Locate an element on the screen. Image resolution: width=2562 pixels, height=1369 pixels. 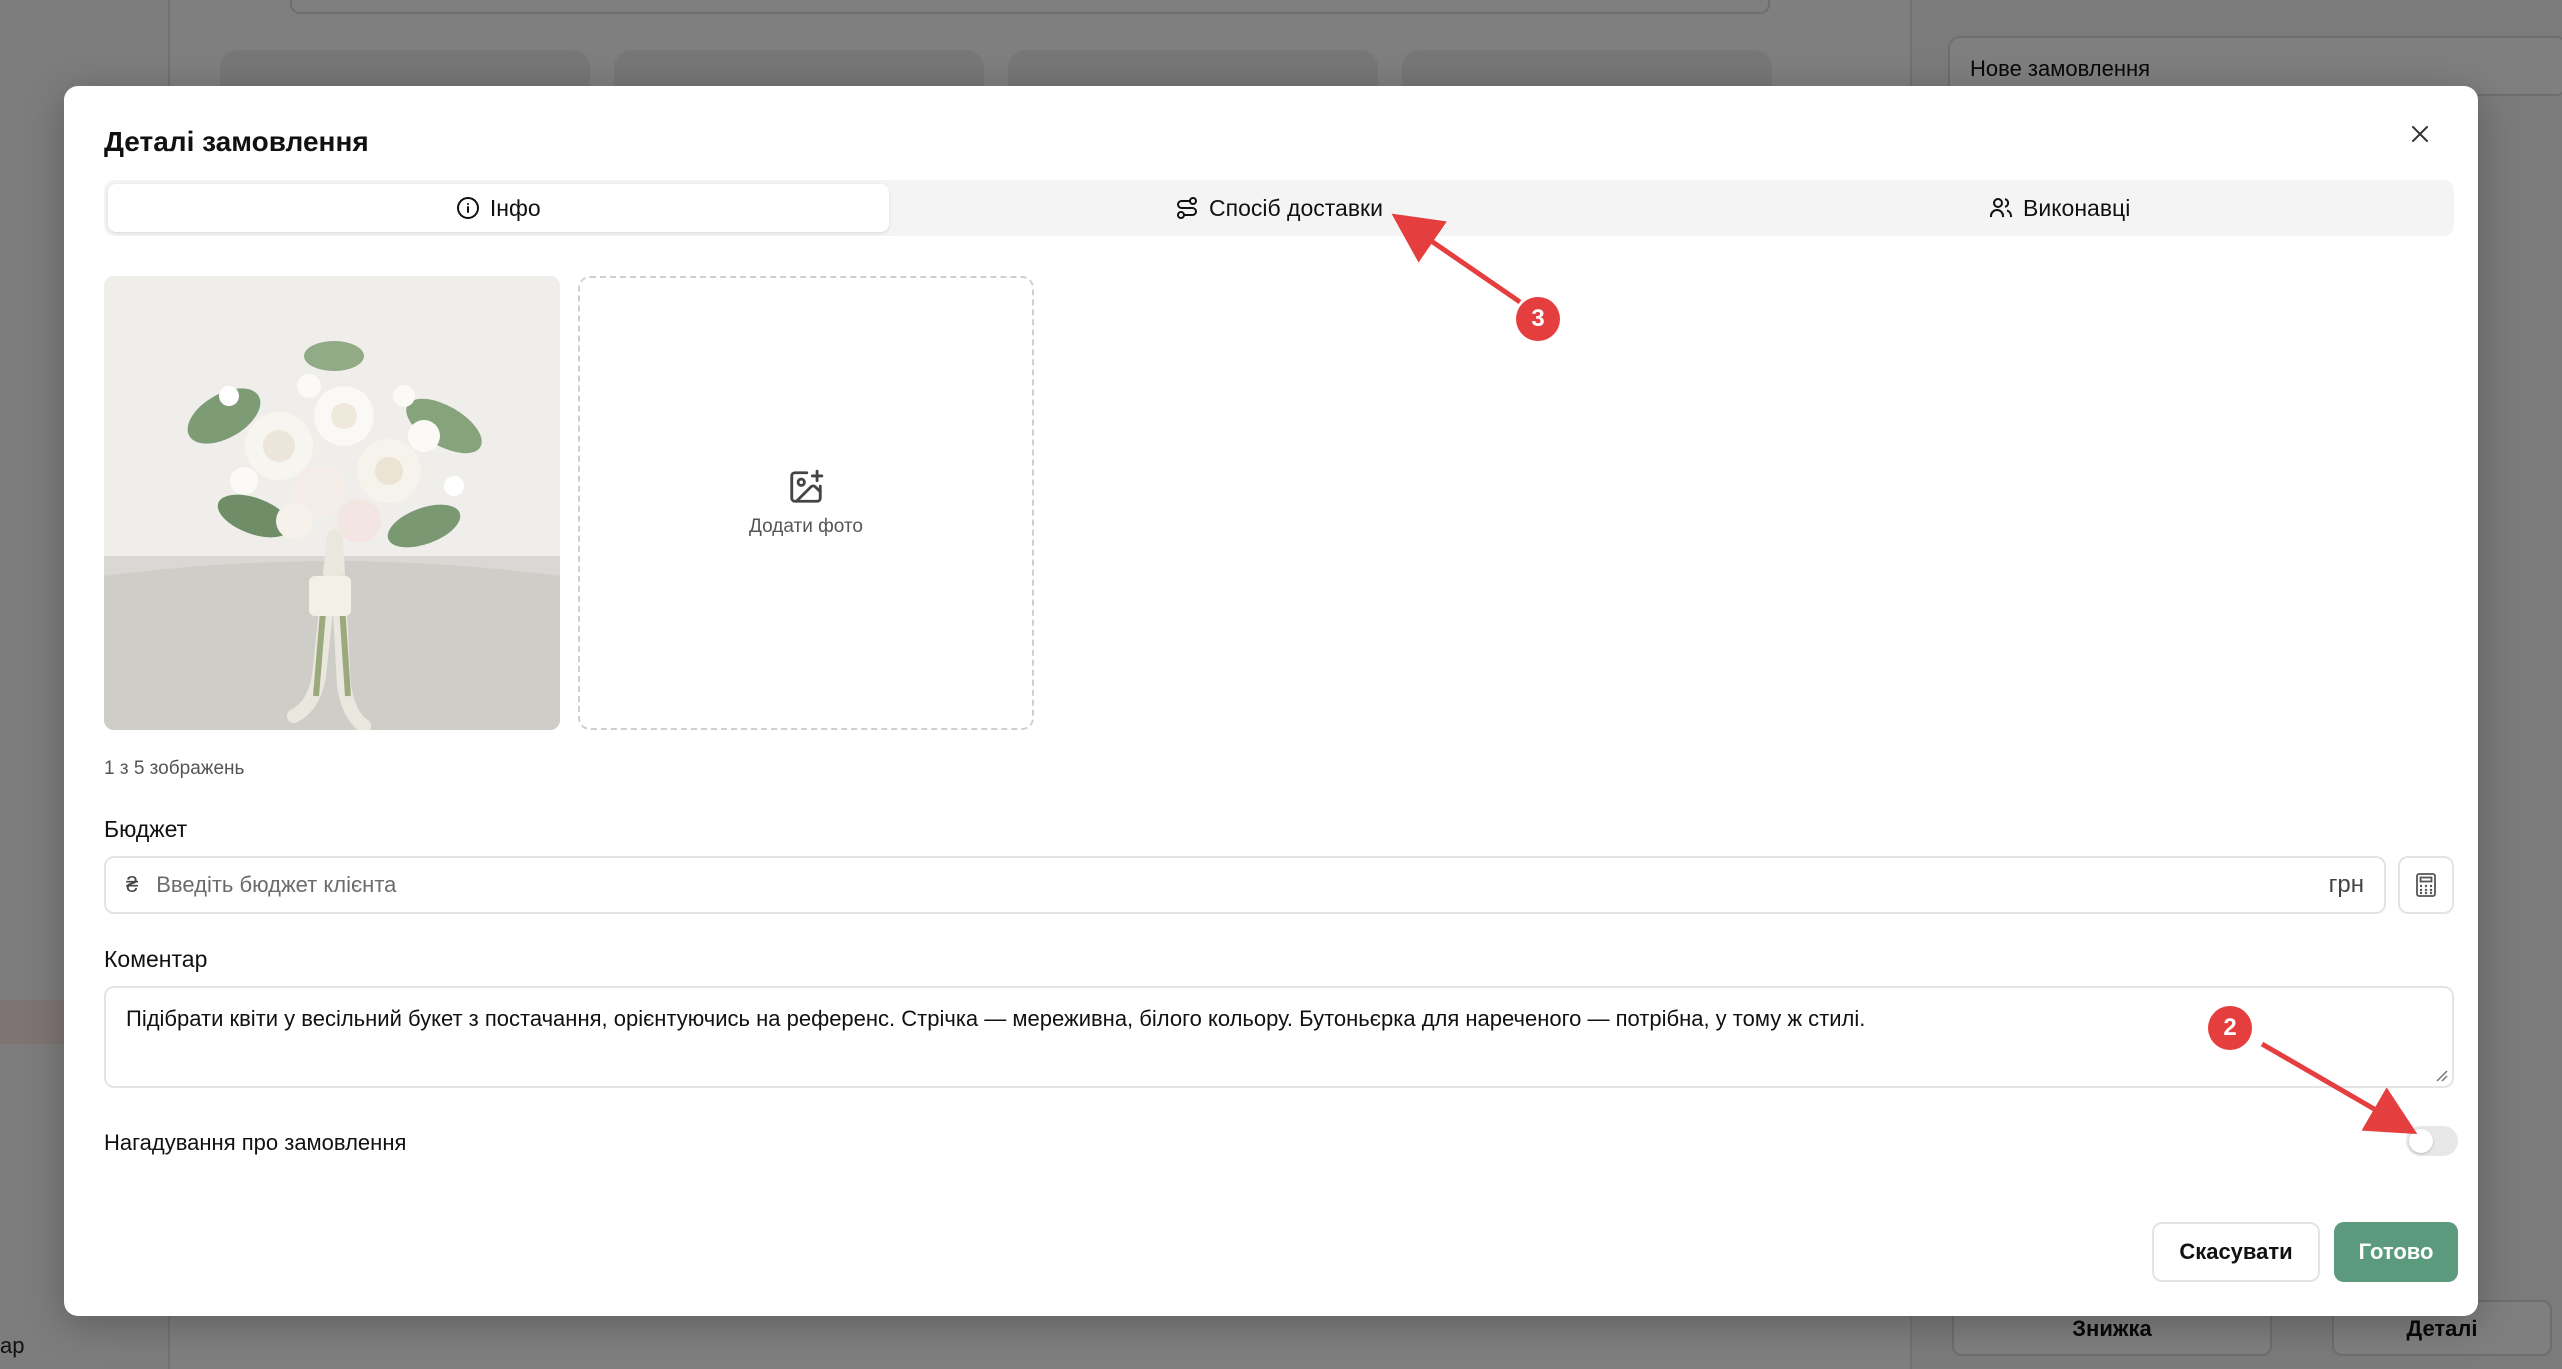
done-button: Готово is located at coordinates (2396, 1252).